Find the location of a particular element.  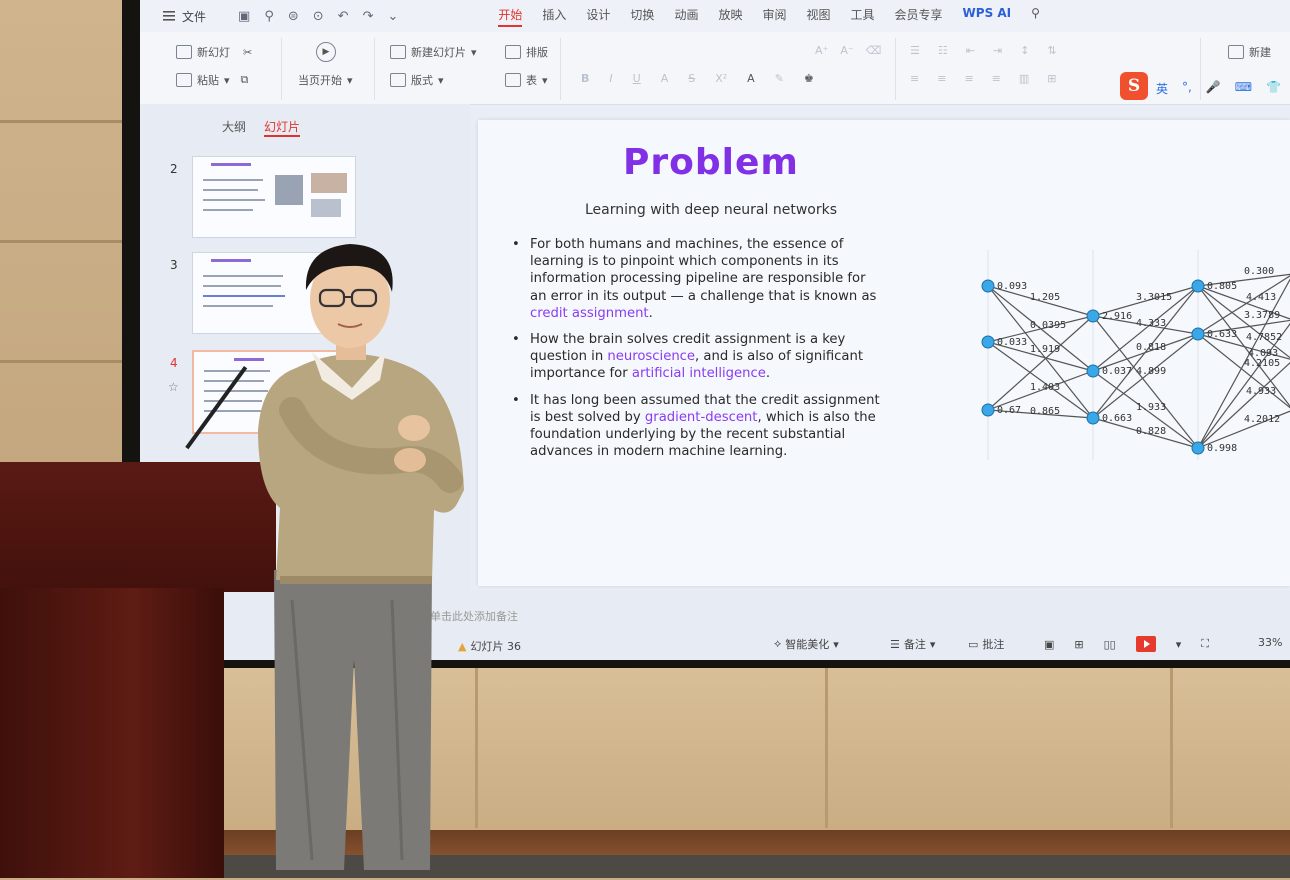

search-icon: ⚲ is located at coordinates (1035, 16).